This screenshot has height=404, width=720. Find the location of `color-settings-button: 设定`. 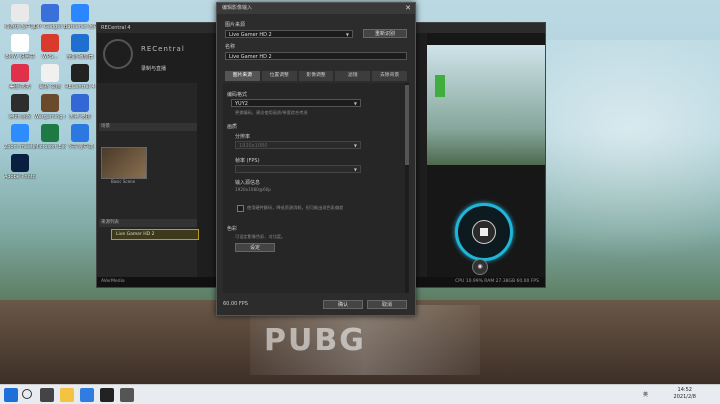

color-settings-button: 设定 is located at coordinates (255, 247).